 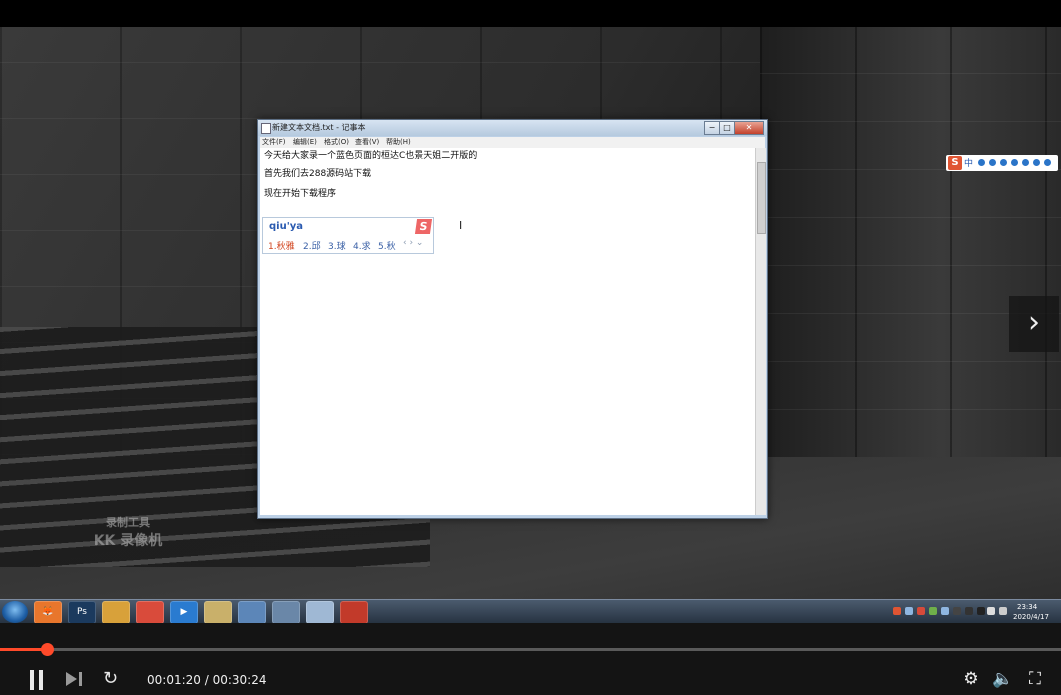 I want to click on ime-language-toggle: 中, so click(x=968, y=162).